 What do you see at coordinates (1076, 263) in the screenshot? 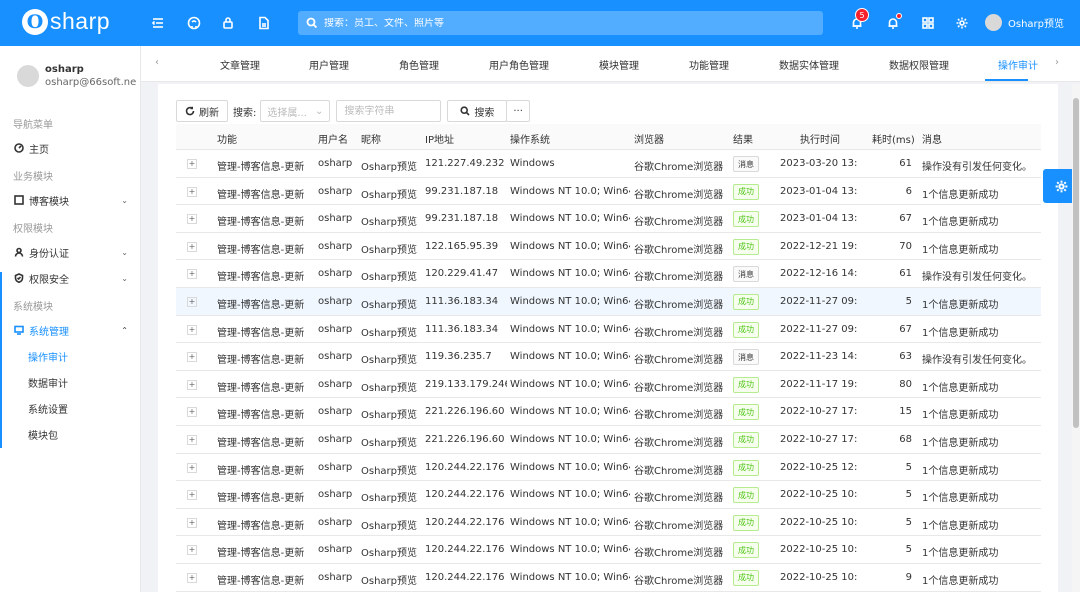
I see `page-scrollbar-thumb` at bounding box center [1076, 263].